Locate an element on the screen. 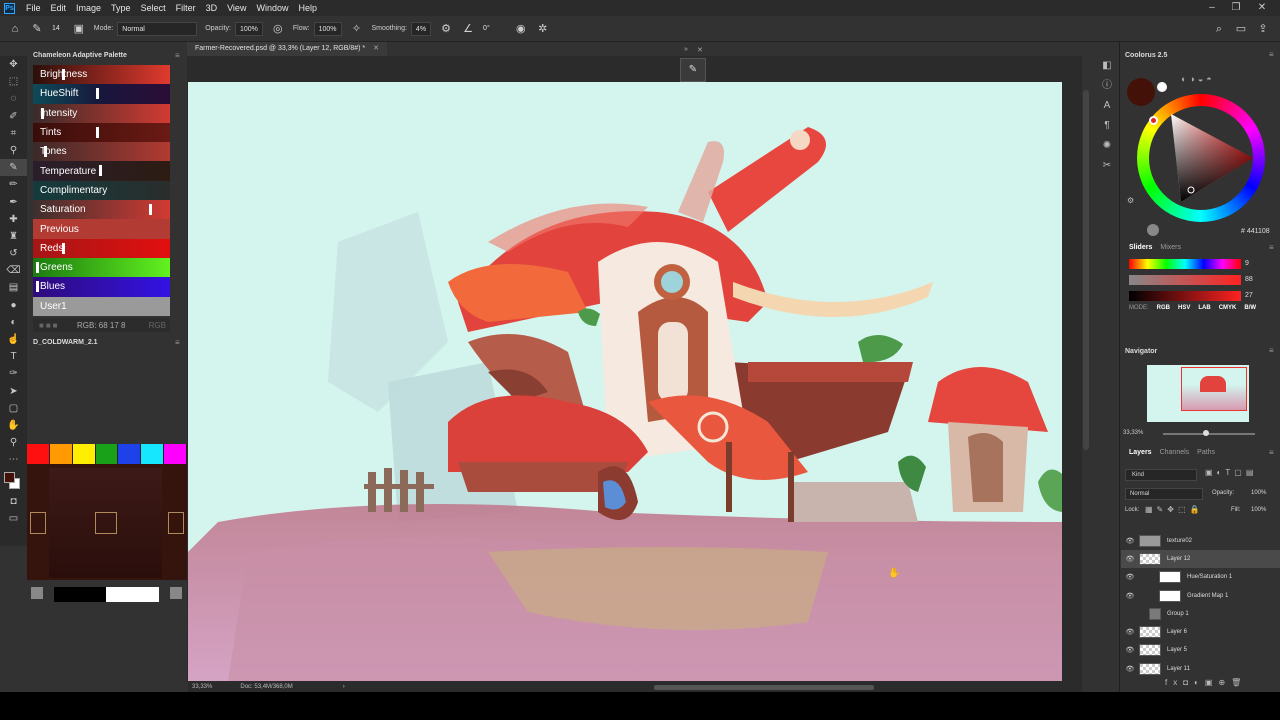  mode-cmyk: CMYK is located at coordinates (1228, 308).